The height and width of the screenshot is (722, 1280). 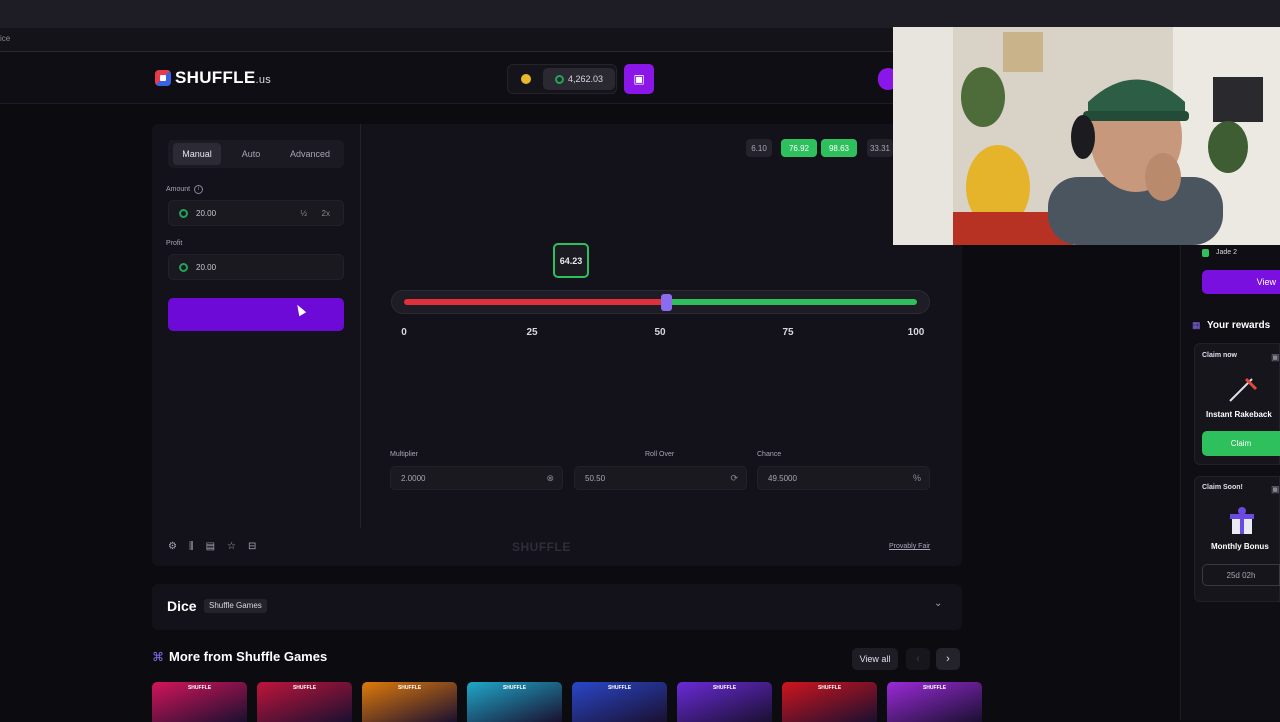 What do you see at coordinates (256, 267) in the screenshot?
I see `profit-field: 20.00` at bounding box center [256, 267].